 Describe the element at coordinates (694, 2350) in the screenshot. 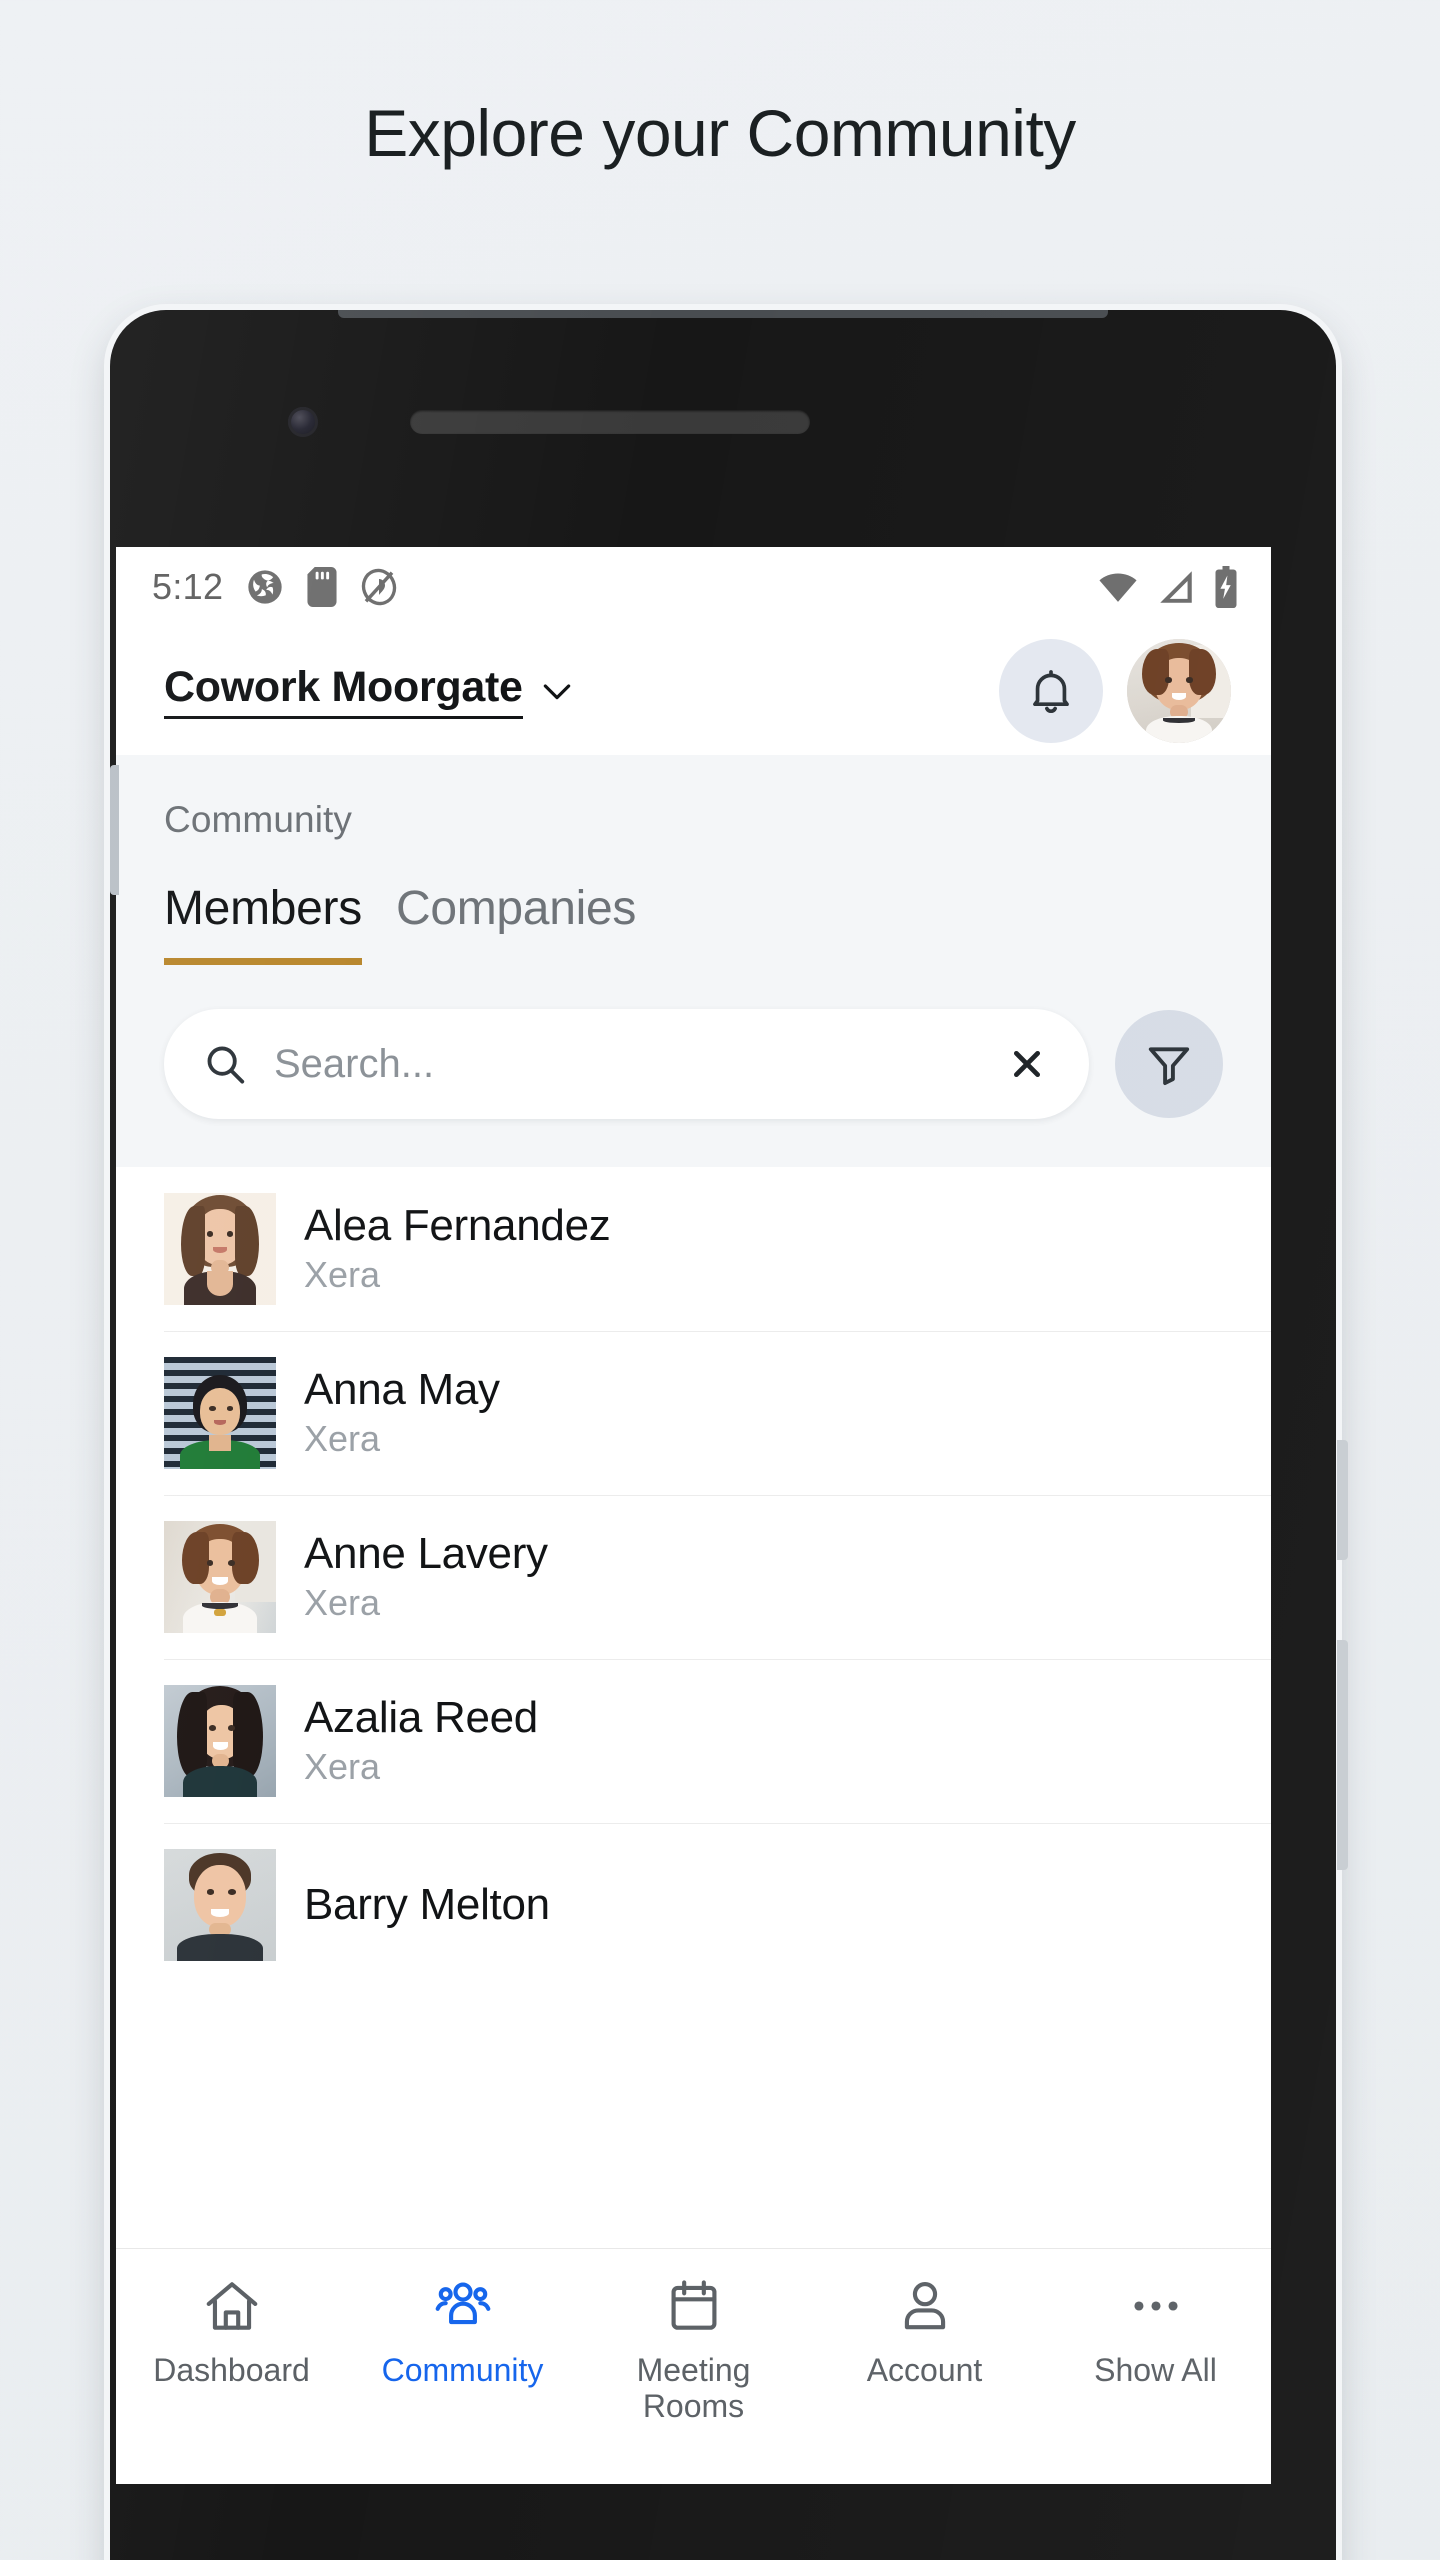

I see `nav-item-meeting-rooms: Meeting Rooms` at that location.